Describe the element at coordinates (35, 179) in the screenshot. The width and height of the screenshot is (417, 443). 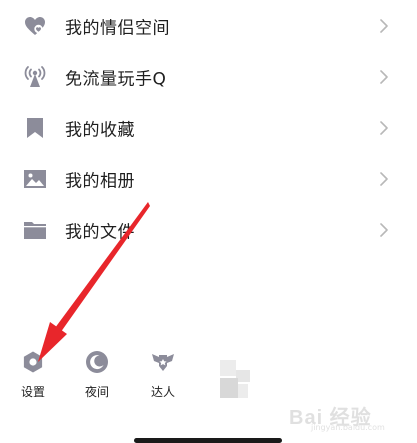
I see `photo-icon` at that location.